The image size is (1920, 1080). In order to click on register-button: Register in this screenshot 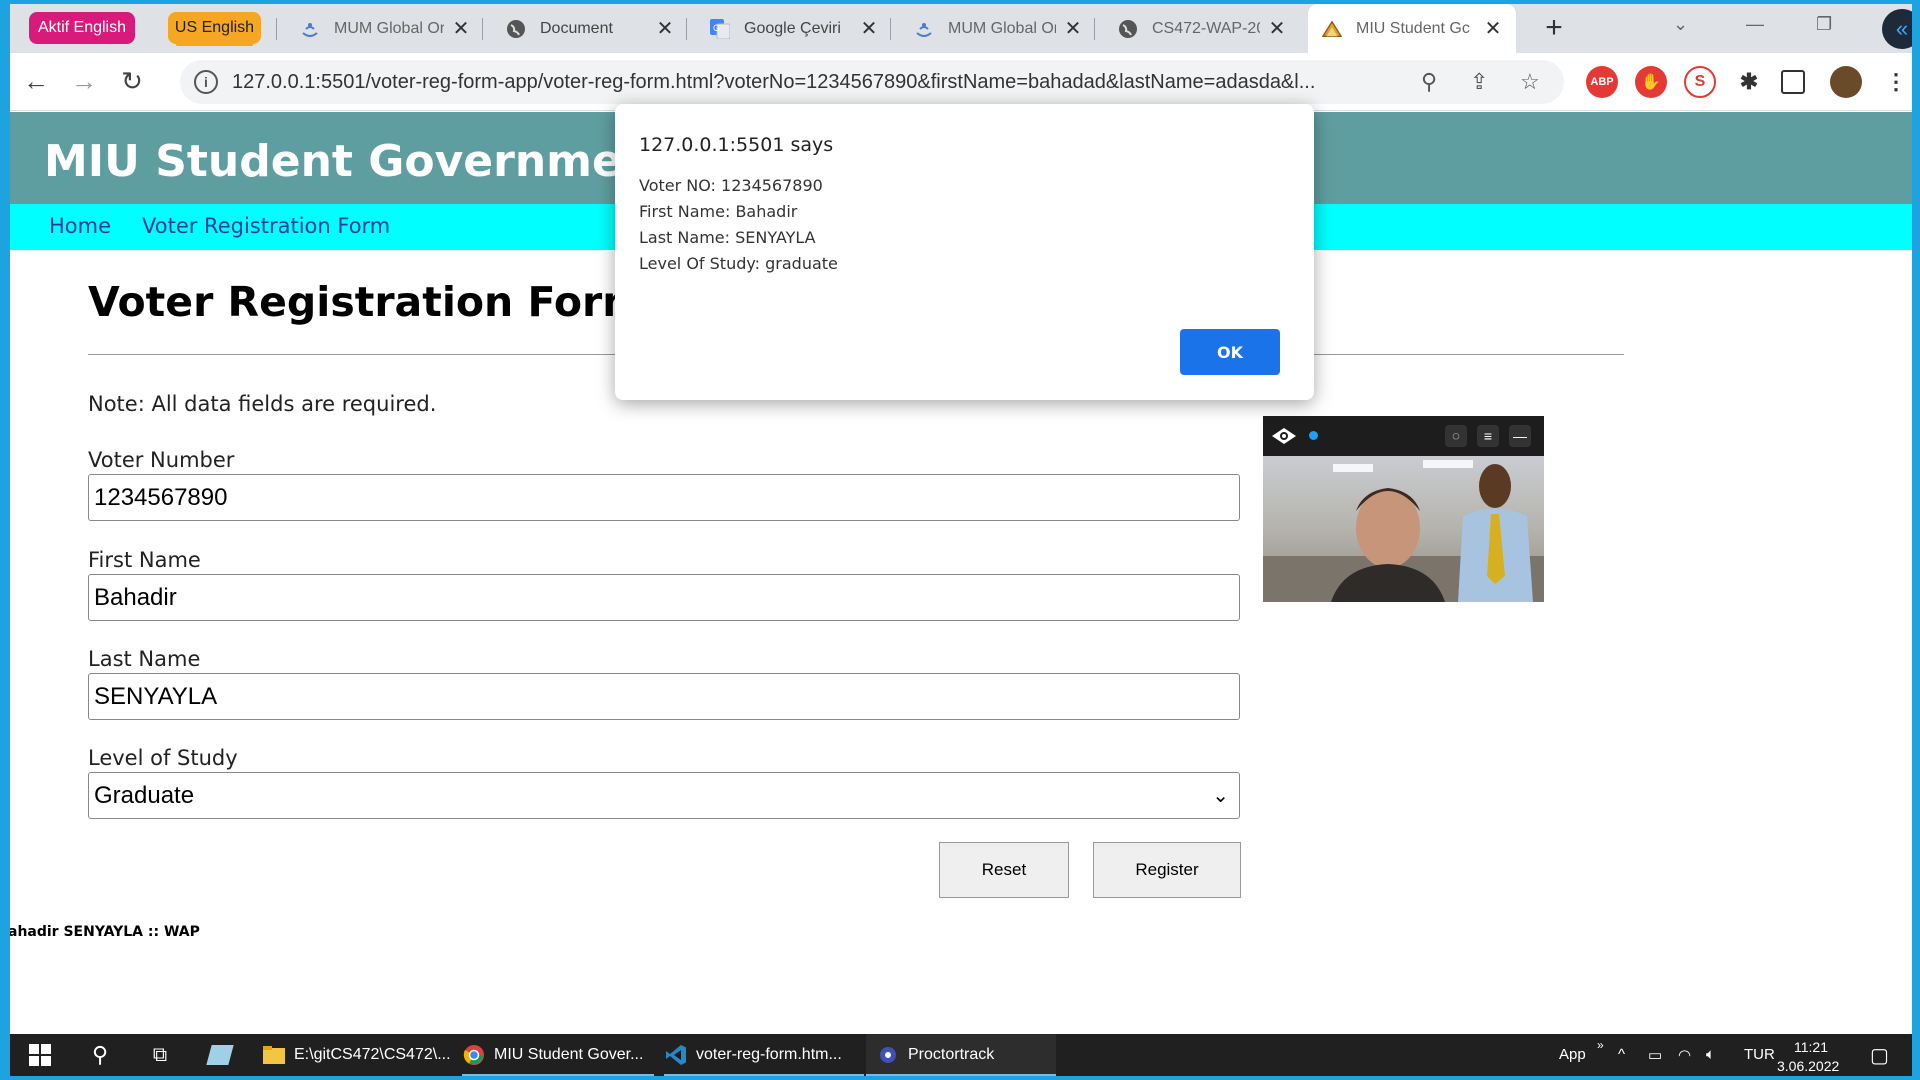, I will do `click(1167, 870)`.